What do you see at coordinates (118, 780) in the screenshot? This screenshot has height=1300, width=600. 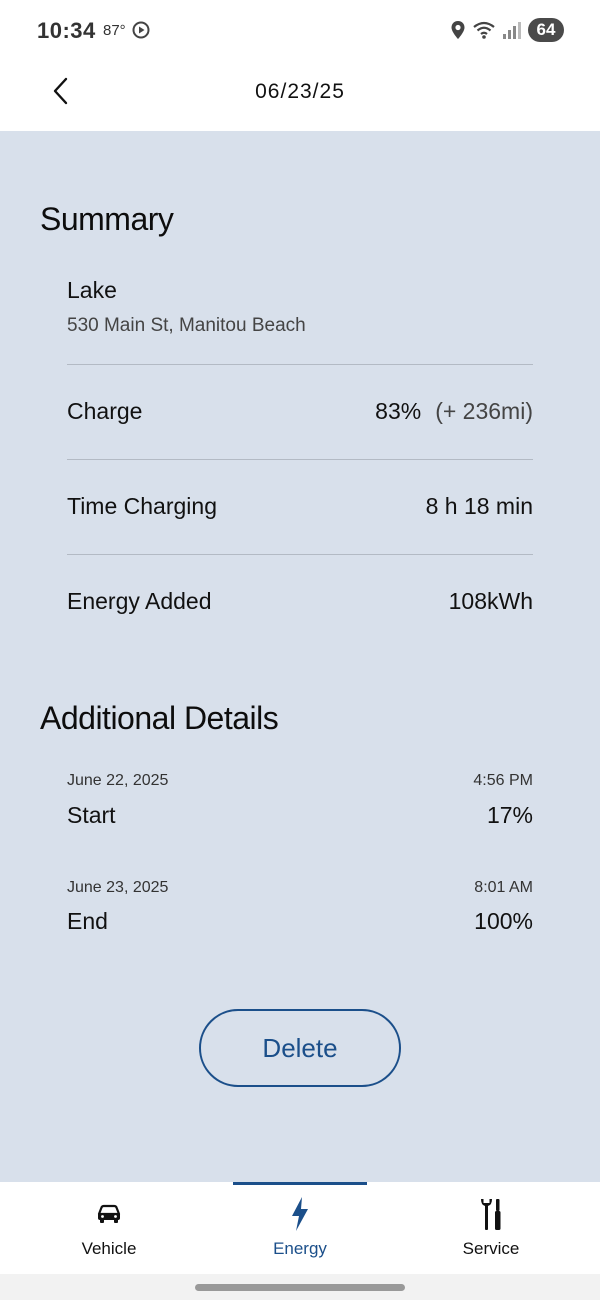 I see `start-date: June 22, 2025` at bounding box center [118, 780].